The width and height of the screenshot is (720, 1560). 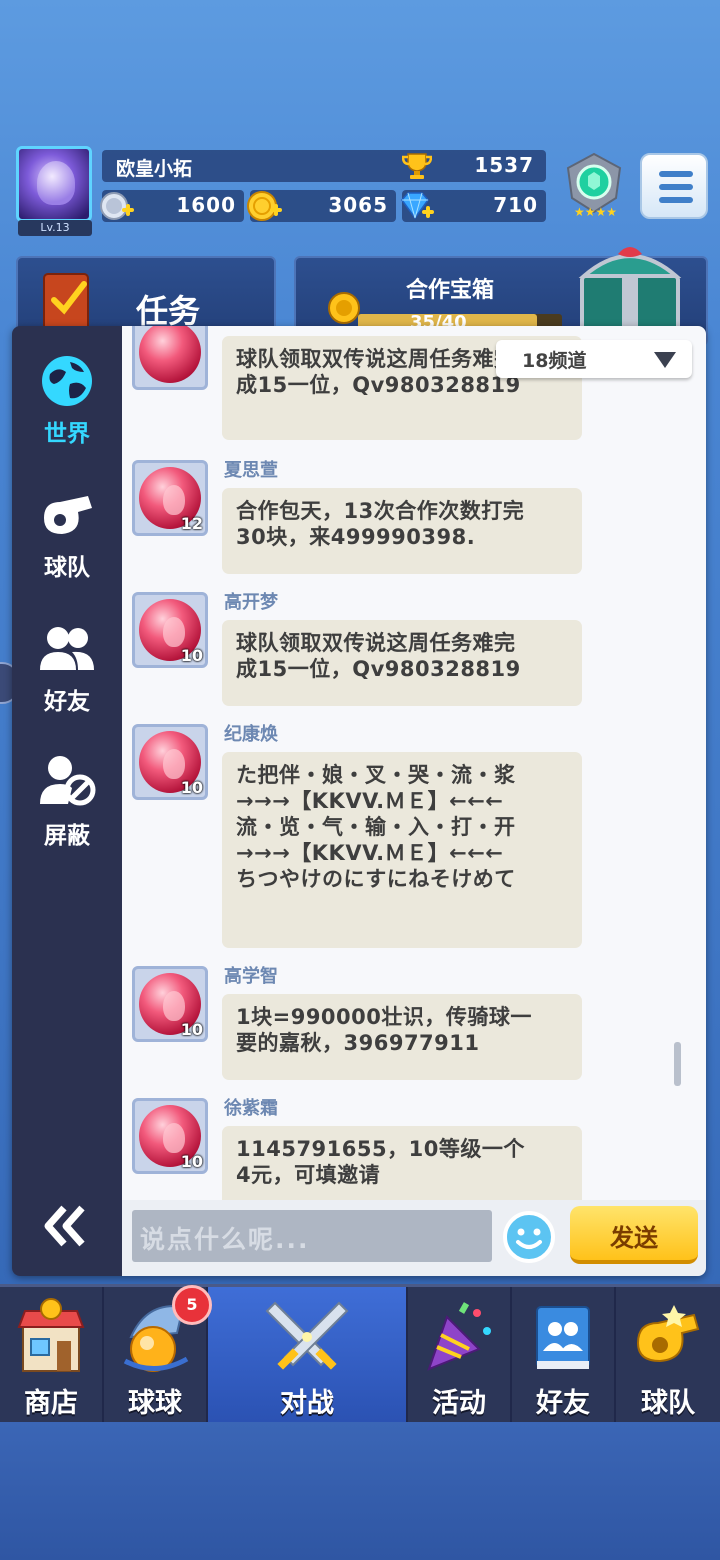 What do you see at coordinates (117, 206) in the screenshot?
I see `silver-coin-icon` at bounding box center [117, 206].